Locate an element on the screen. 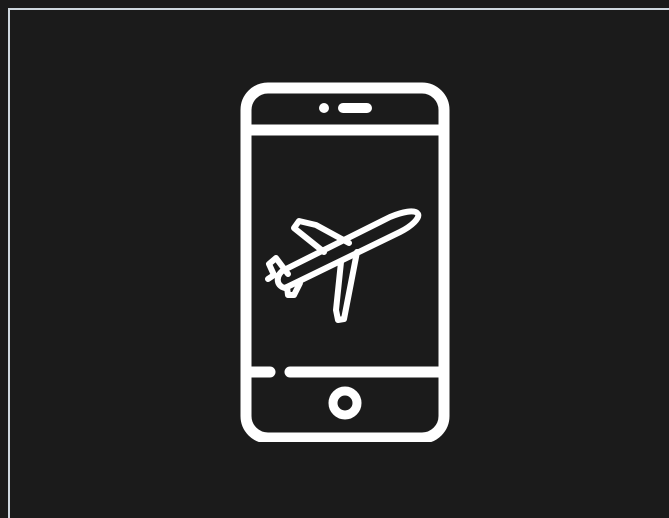 This screenshot has height=518, width=669. airplane-icon is located at coordinates (343, 265).